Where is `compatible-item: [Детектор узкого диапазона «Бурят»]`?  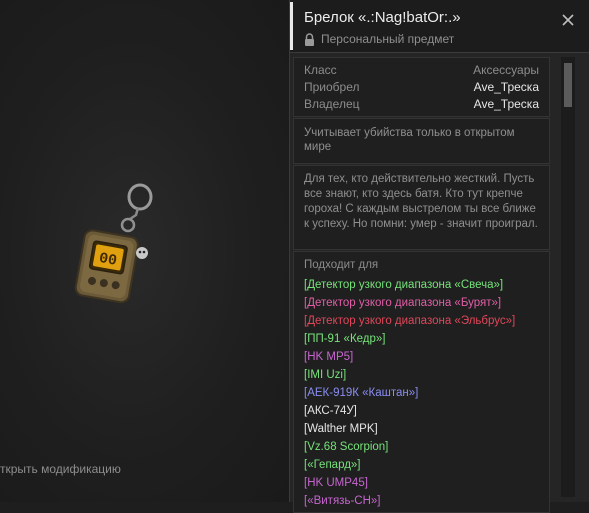 compatible-item: [Детектор узкого диапазона «Бурят»] is located at coordinates (409, 303).